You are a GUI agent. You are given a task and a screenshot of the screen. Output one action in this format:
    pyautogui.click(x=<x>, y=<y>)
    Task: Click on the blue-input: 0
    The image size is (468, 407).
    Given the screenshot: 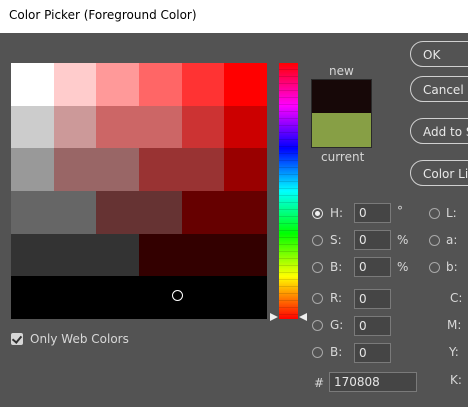 What is the action you would take?
    pyautogui.click(x=372, y=353)
    